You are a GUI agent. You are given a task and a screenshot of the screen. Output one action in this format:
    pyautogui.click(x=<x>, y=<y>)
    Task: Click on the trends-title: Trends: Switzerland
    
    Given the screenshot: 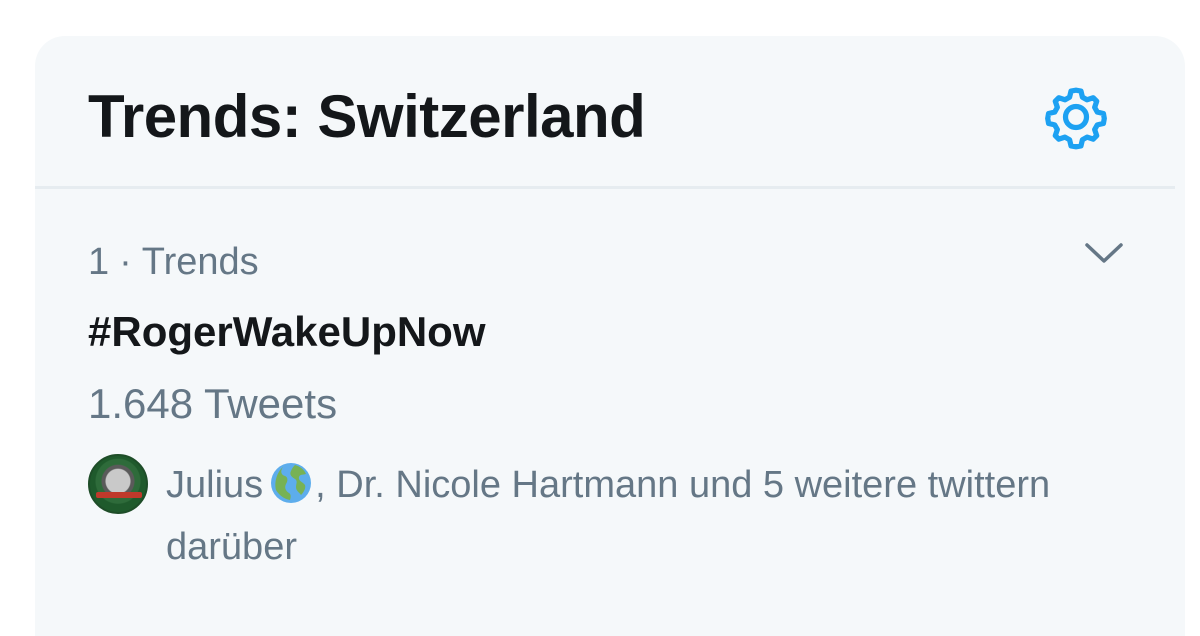 What is the action you would take?
    pyautogui.click(x=367, y=116)
    